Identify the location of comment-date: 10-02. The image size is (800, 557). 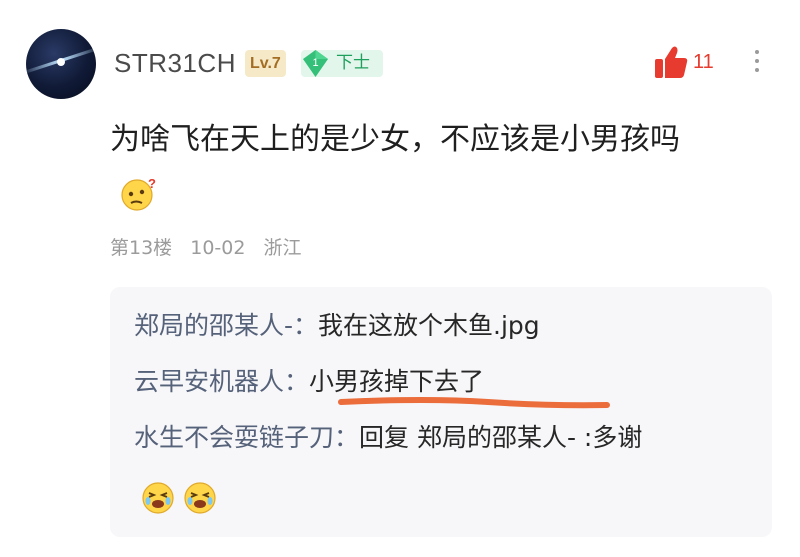
(218, 248).